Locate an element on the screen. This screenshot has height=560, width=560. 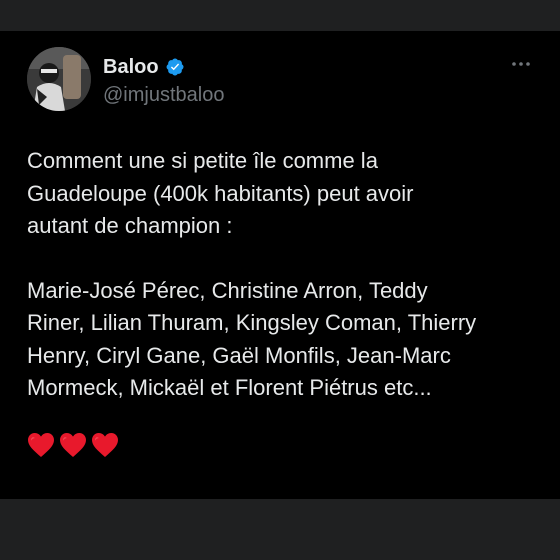
more-options-icon is located at coordinates (521, 63).